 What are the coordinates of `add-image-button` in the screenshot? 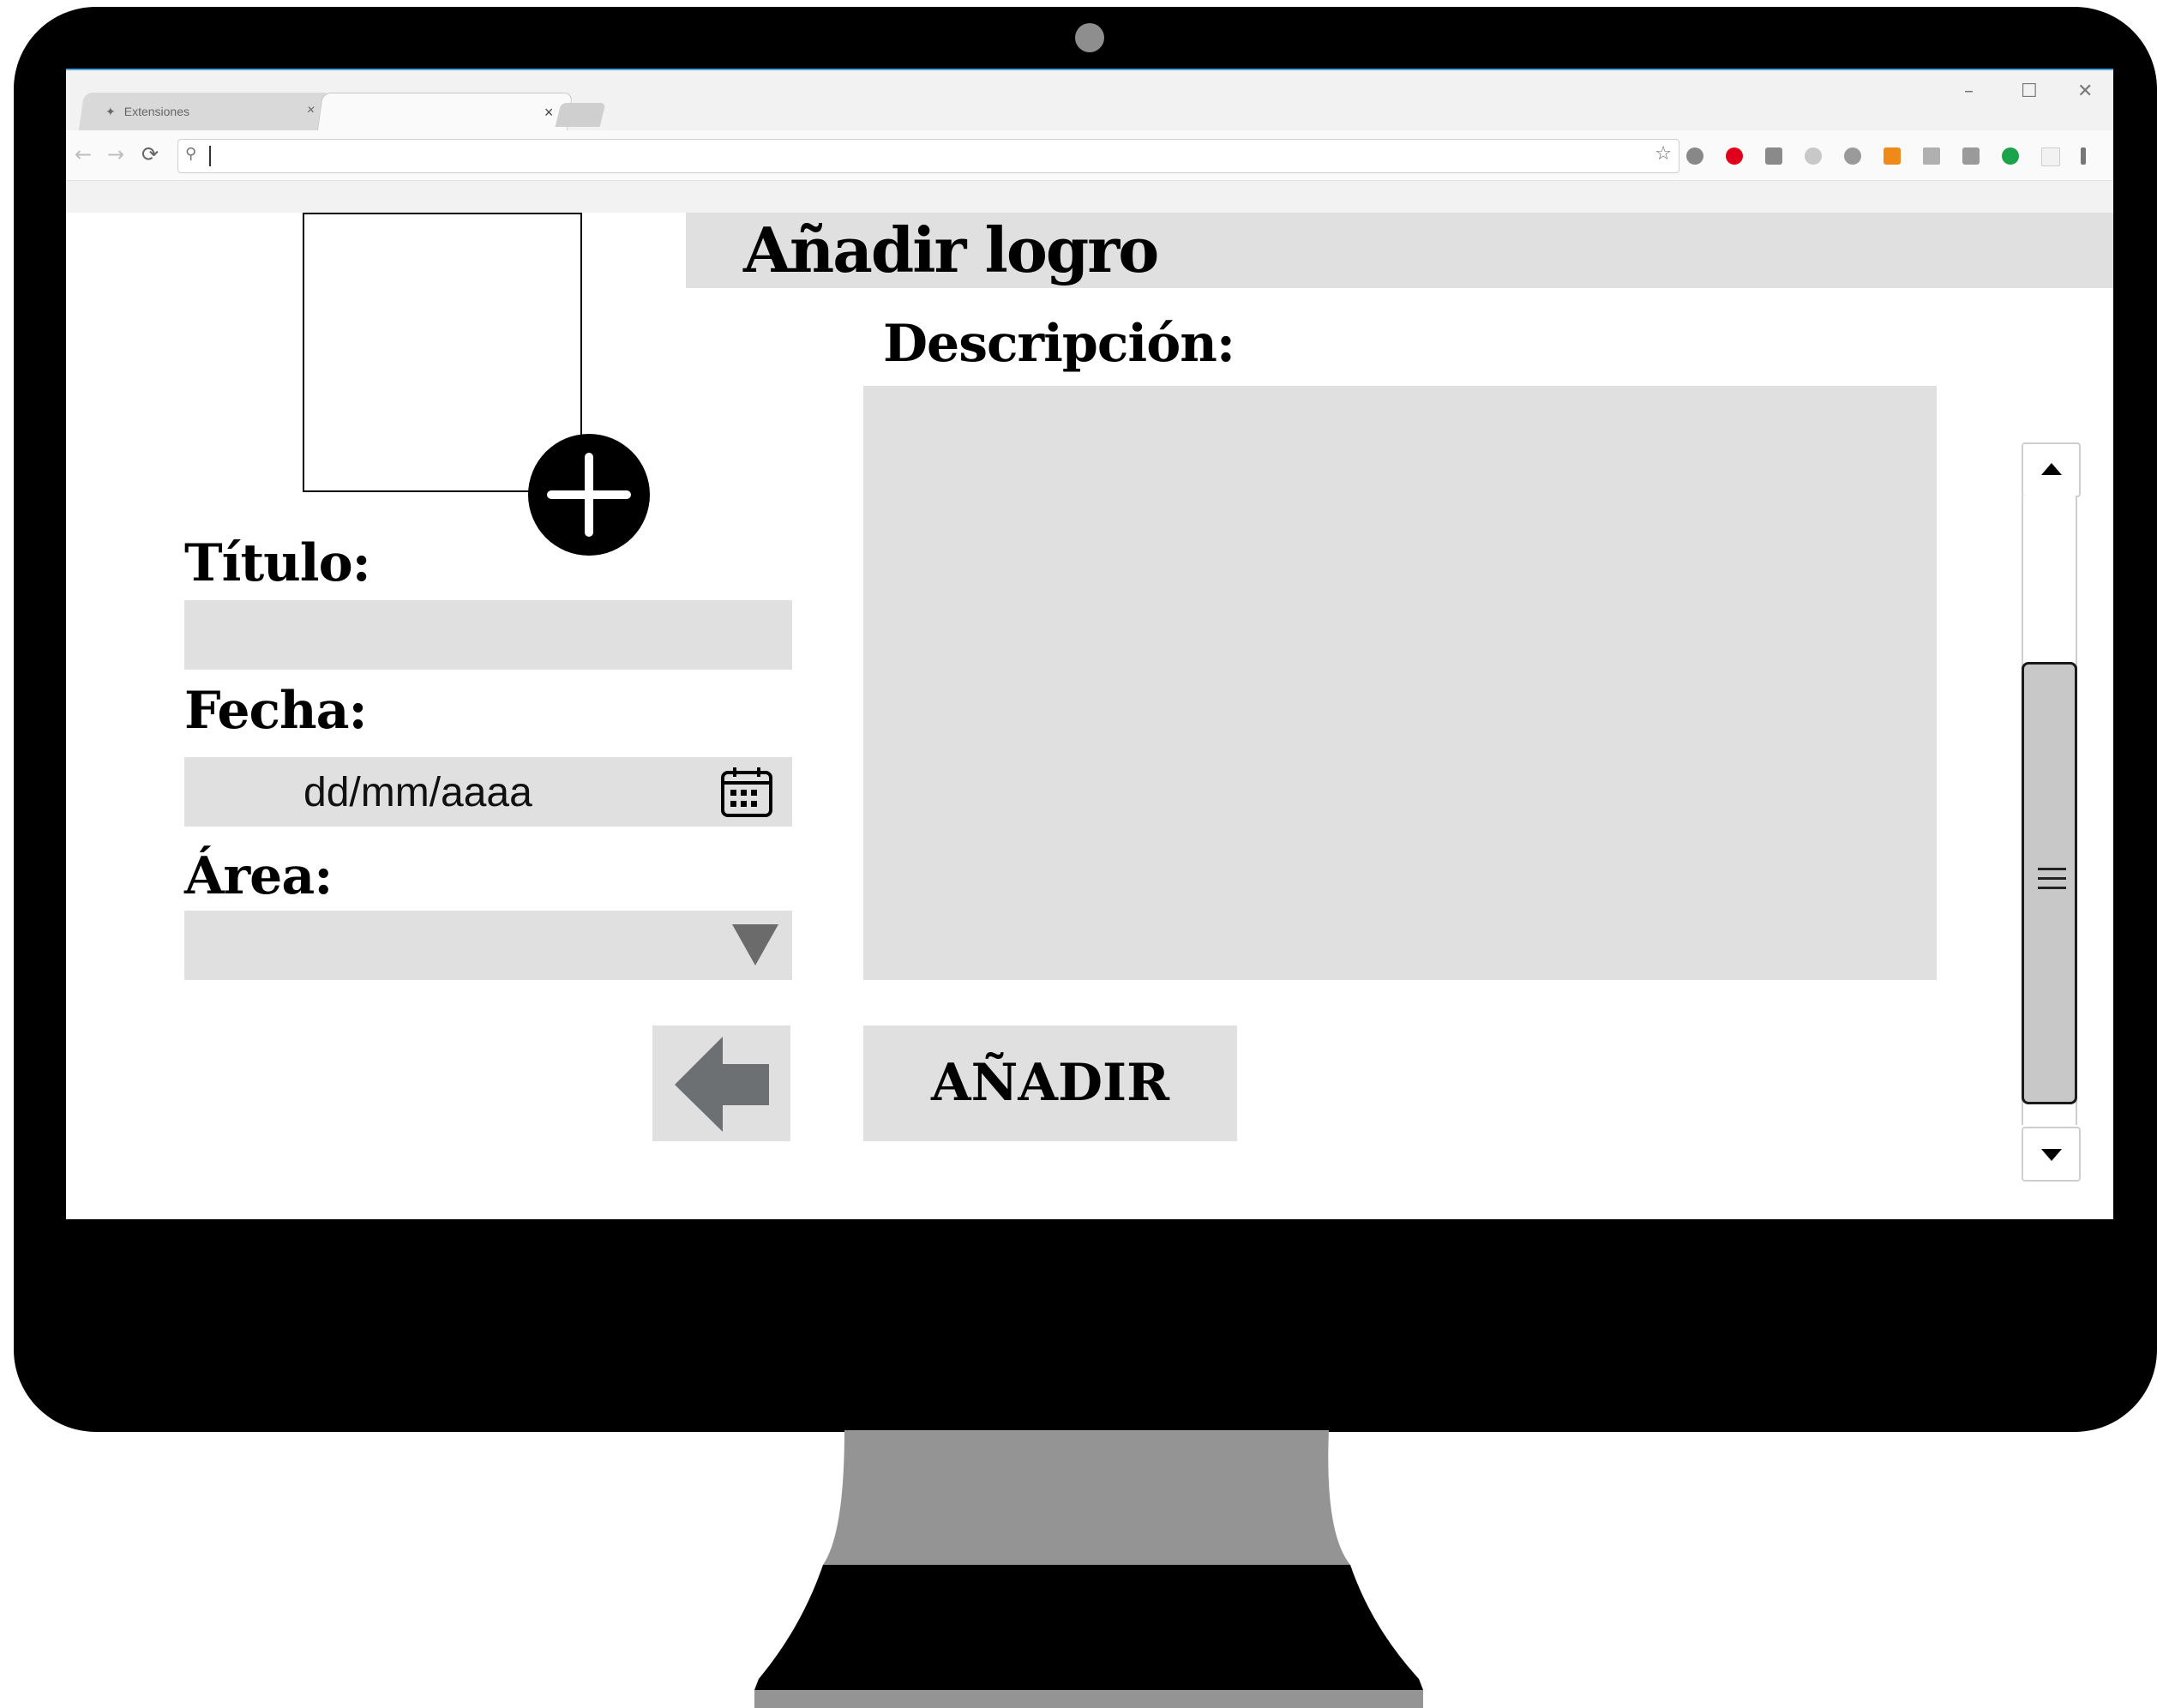 It's located at (589, 495).